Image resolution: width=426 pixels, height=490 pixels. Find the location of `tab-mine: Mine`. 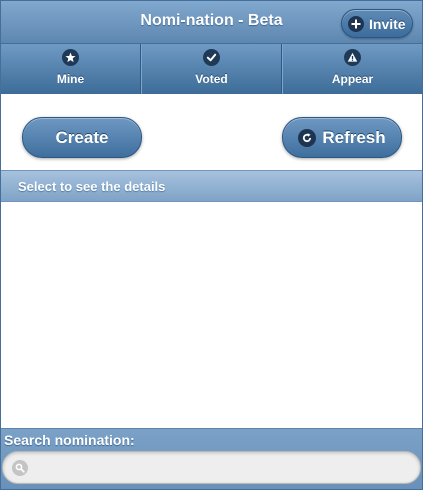

tab-mine: Mine is located at coordinates (71, 69).